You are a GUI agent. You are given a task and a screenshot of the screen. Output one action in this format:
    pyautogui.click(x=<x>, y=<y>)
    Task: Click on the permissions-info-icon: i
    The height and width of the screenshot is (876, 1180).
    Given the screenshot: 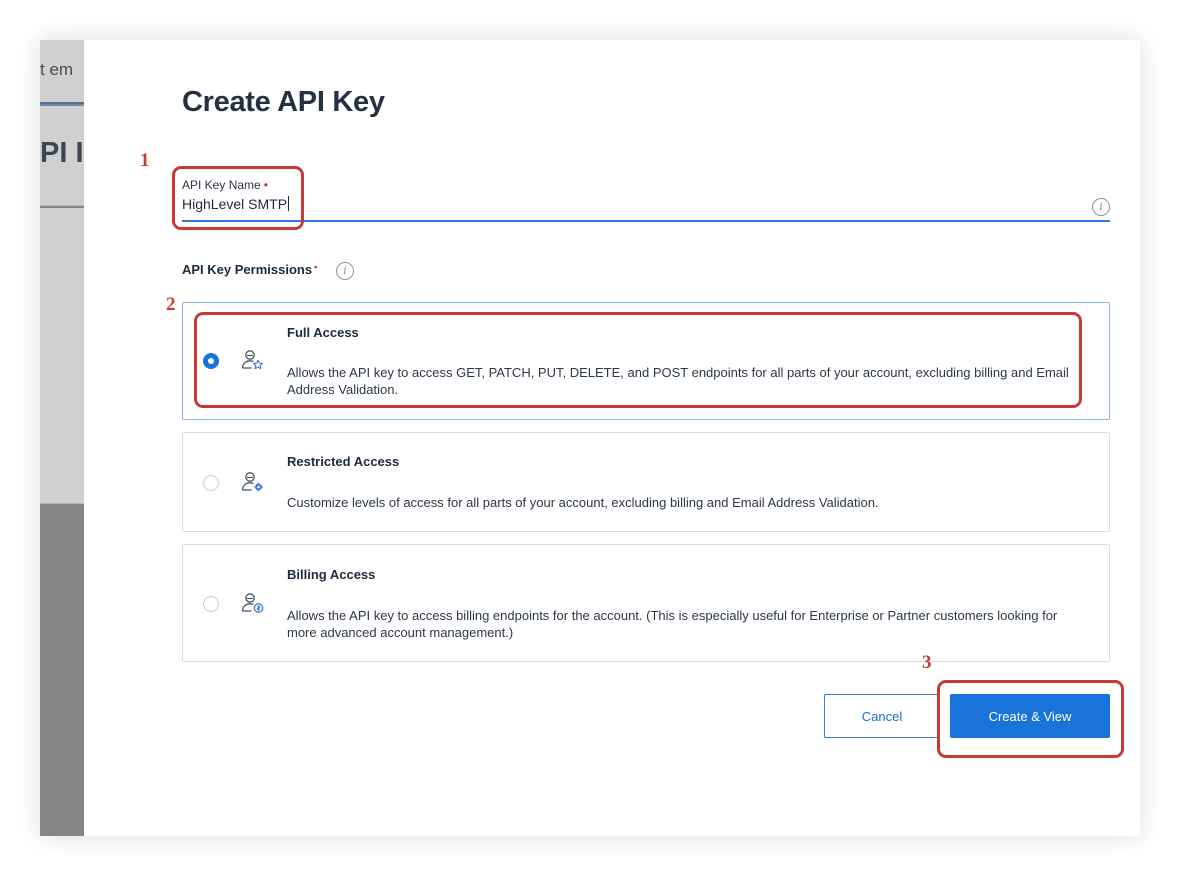 What is the action you would take?
    pyautogui.click(x=345, y=271)
    